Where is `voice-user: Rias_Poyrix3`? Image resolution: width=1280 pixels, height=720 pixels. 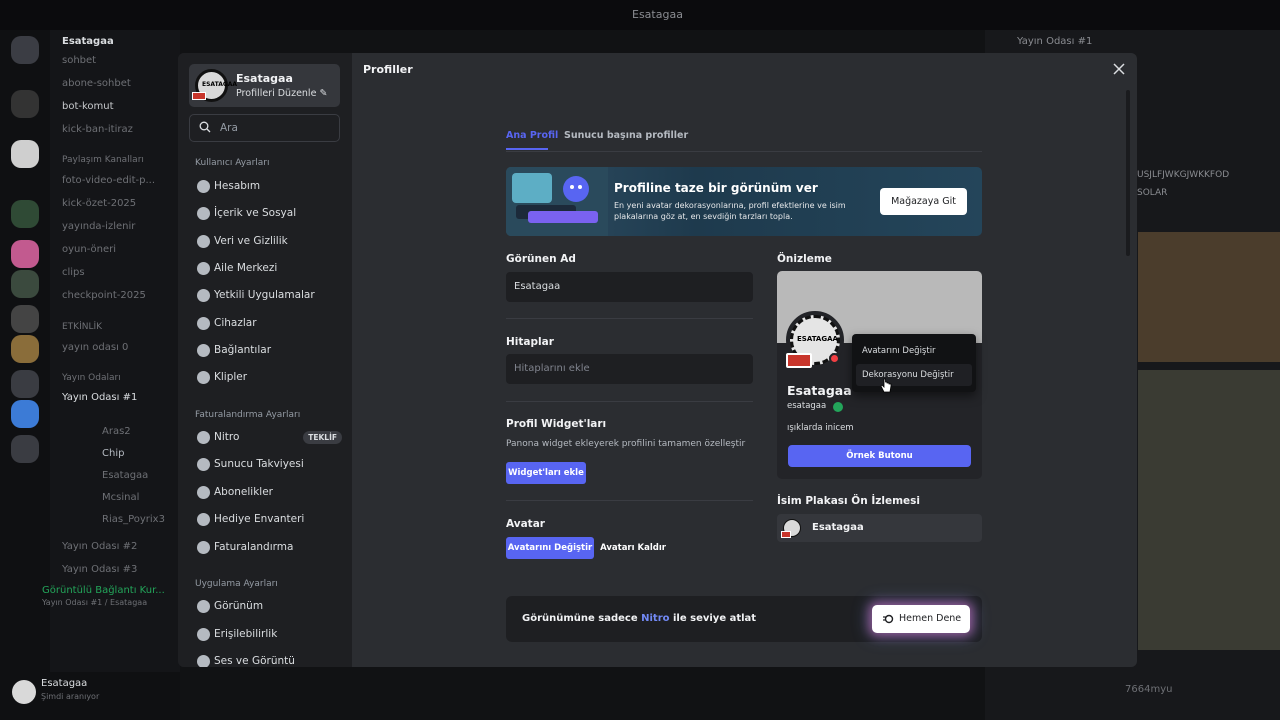 voice-user: Rias_Poyrix3 is located at coordinates (133, 519).